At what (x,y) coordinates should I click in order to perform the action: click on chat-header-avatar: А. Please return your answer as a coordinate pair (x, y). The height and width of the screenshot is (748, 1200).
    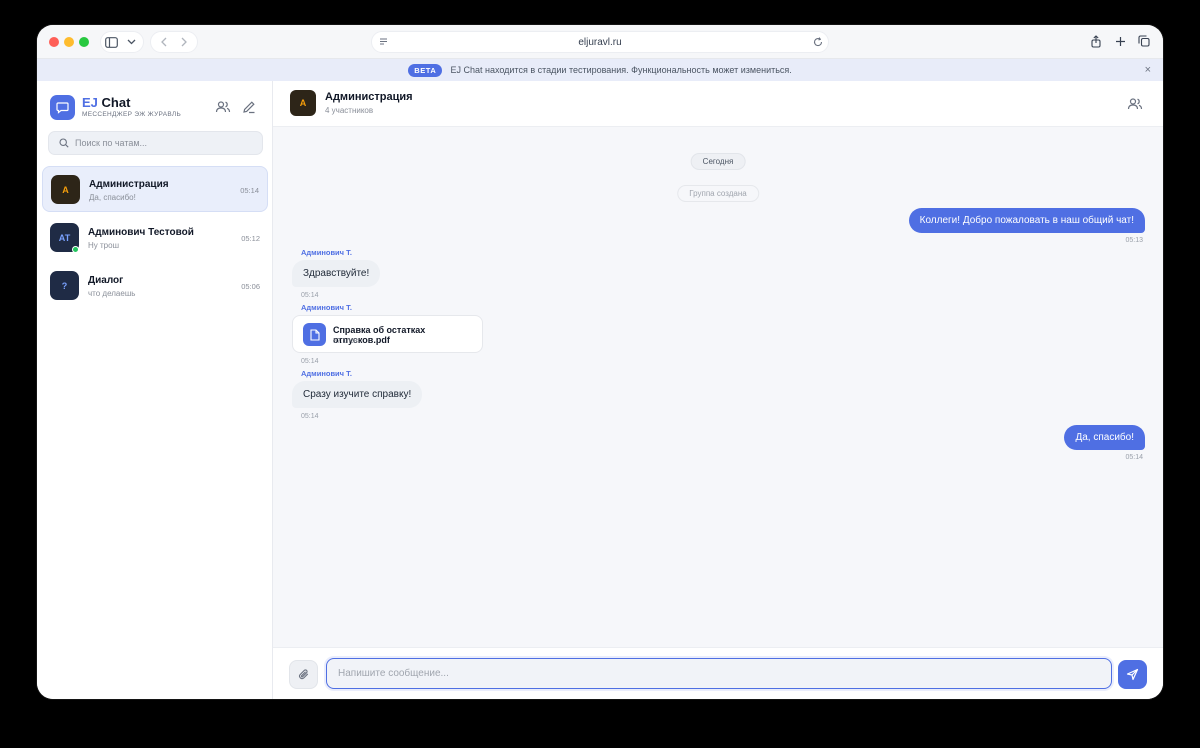
    Looking at the image, I should click on (303, 103).